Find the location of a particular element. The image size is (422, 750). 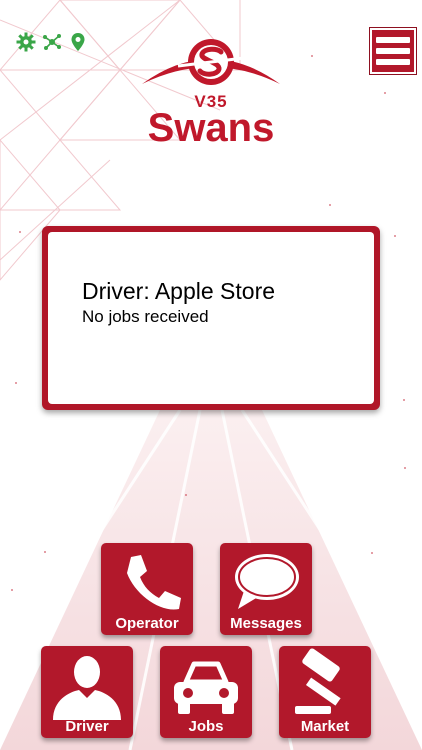

operator-button: Operator is located at coordinates (147, 589).